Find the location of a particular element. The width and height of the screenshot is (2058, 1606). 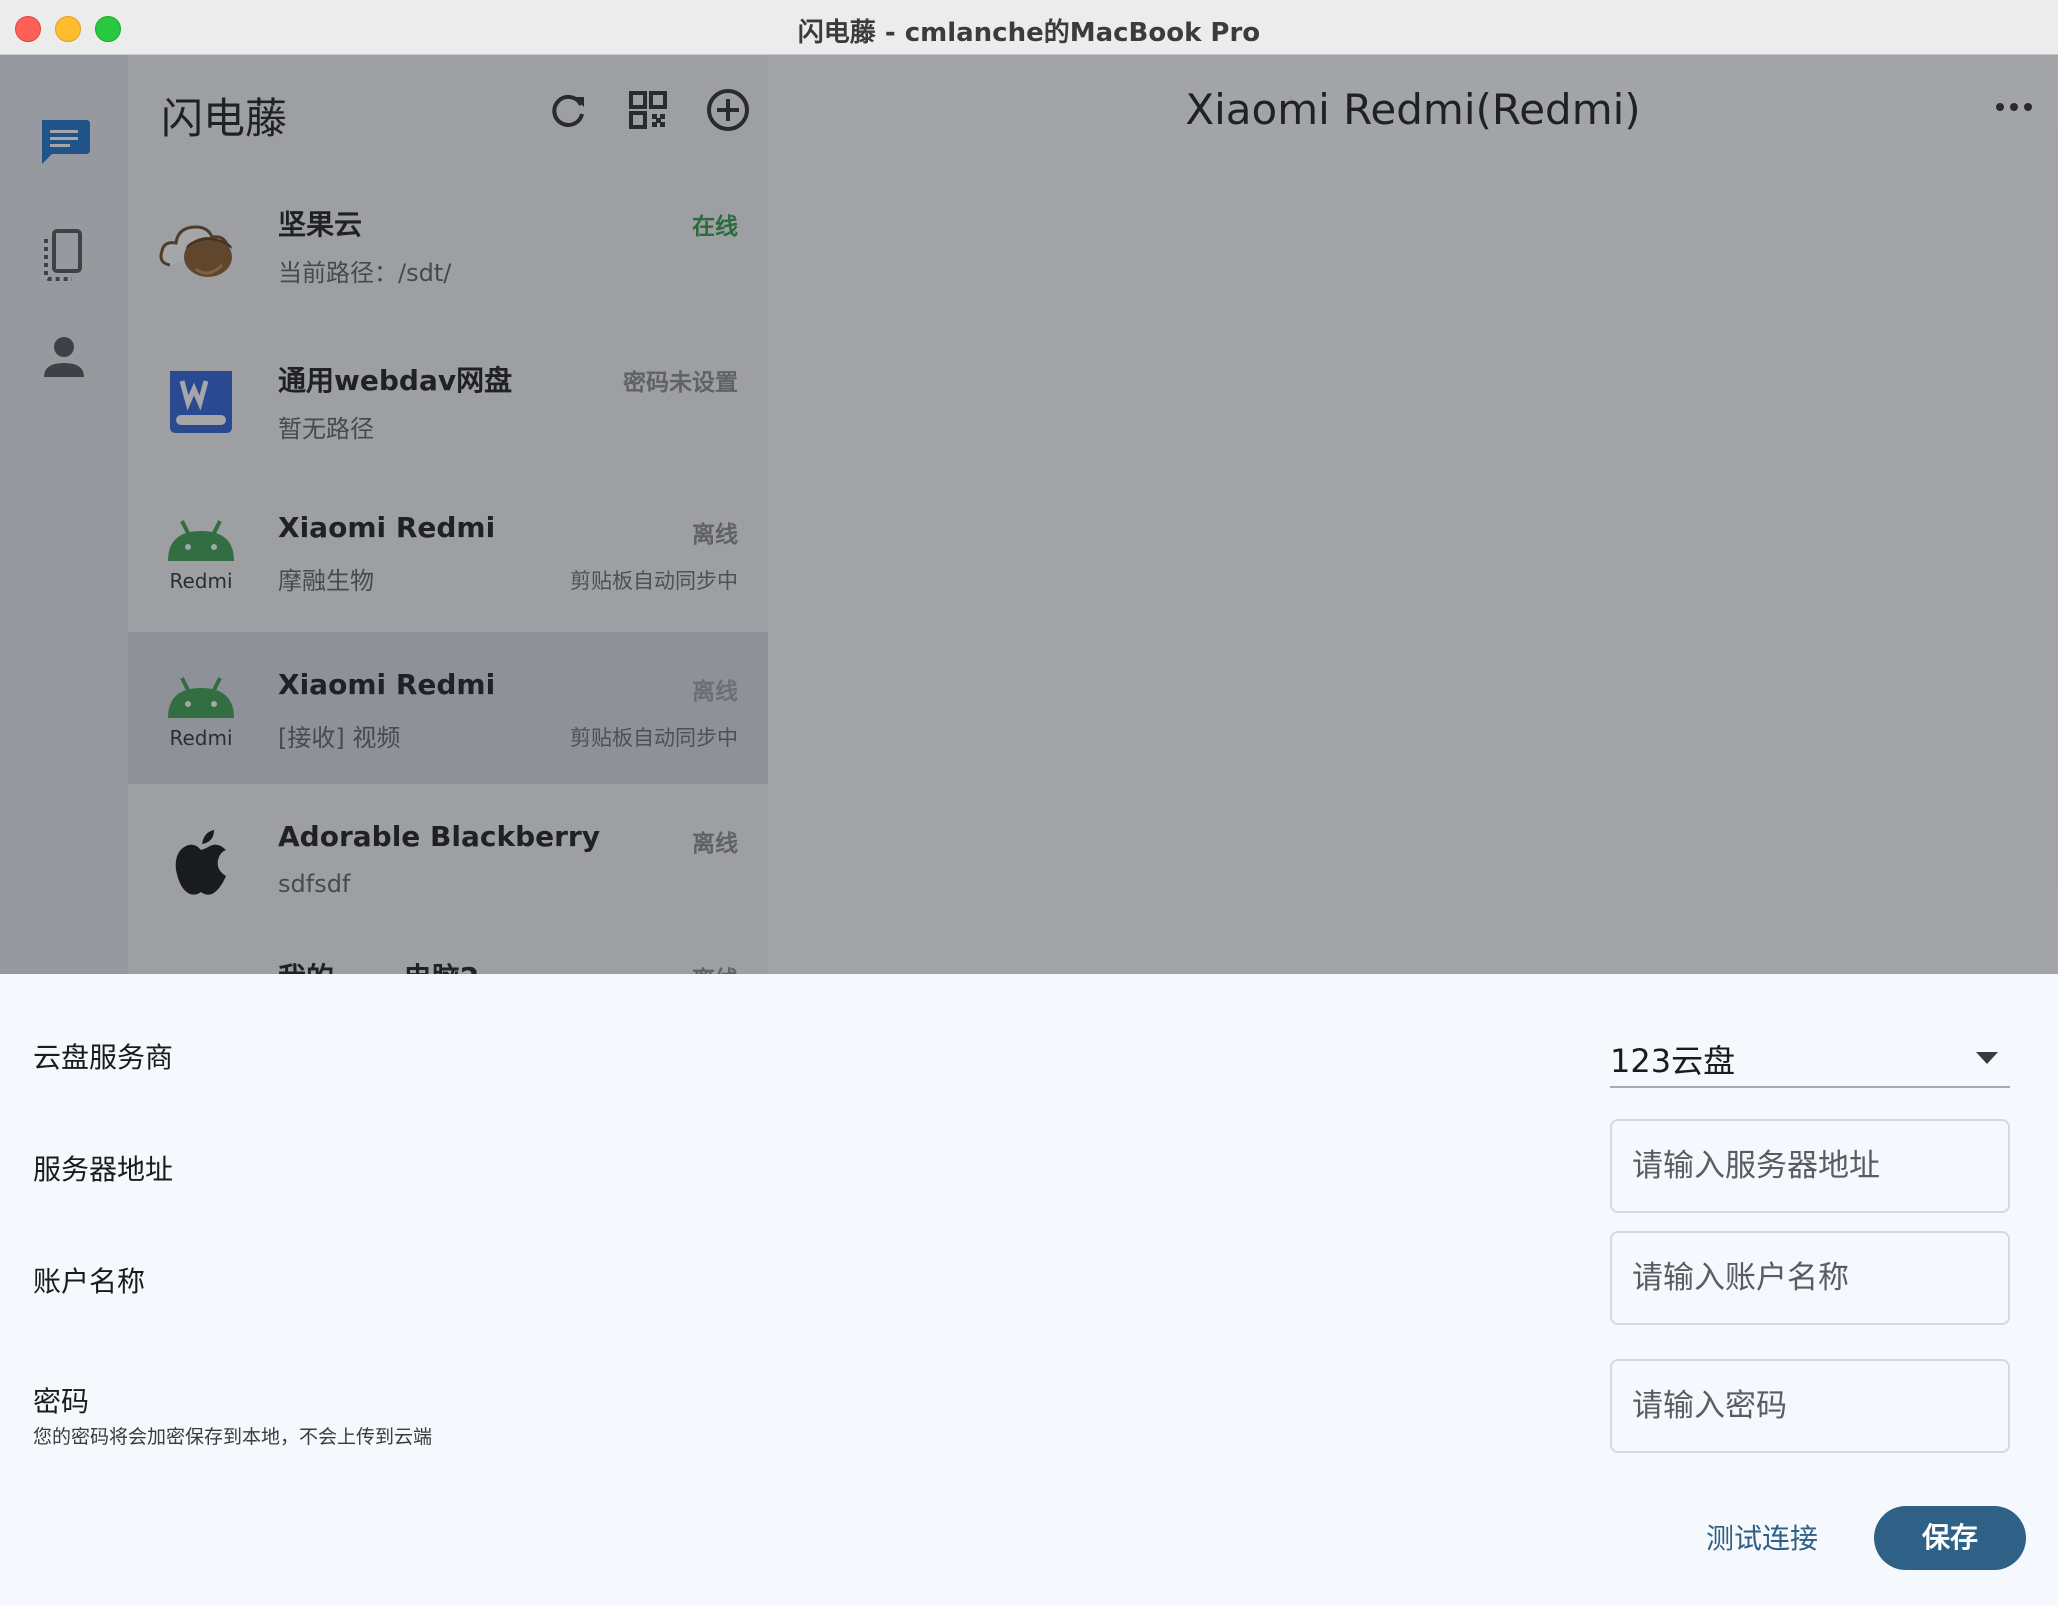

password-label: 密码 is located at coordinates (61, 1401).